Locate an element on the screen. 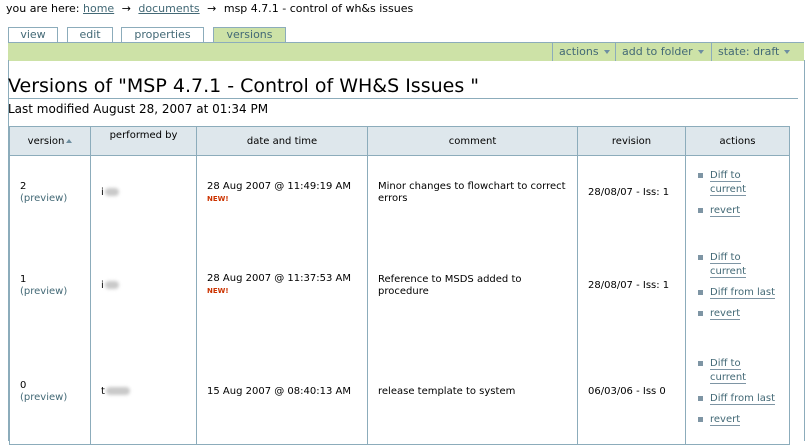 Image resolution: width=812 pixels, height=445 pixels. state-label: state: draft is located at coordinates (749, 51).